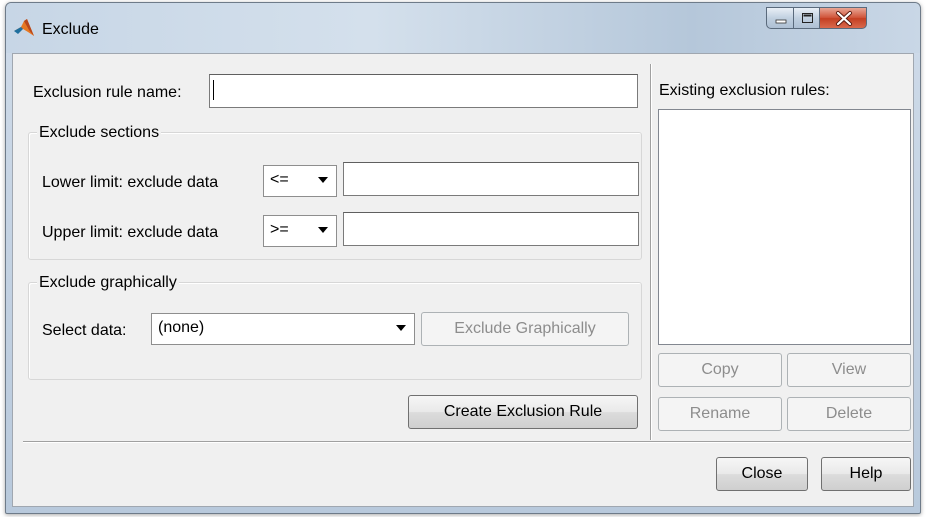 The height and width of the screenshot is (517, 926). I want to click on window-title: Exclude, so click(70, 29).